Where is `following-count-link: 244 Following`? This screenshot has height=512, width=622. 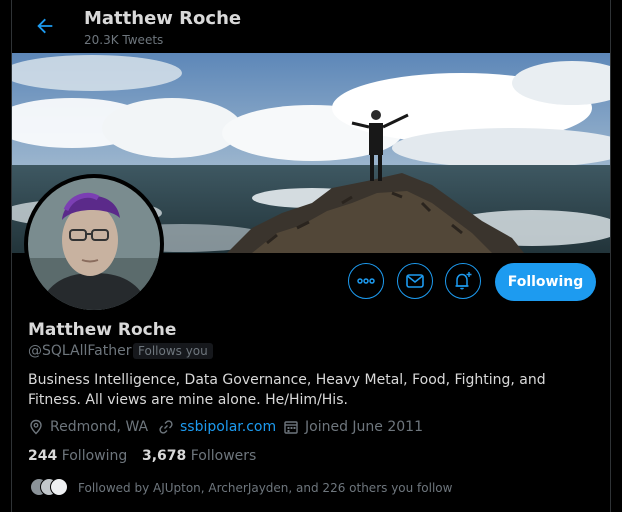 following-count-link: 244 Following is located at coordinates (77, 456).